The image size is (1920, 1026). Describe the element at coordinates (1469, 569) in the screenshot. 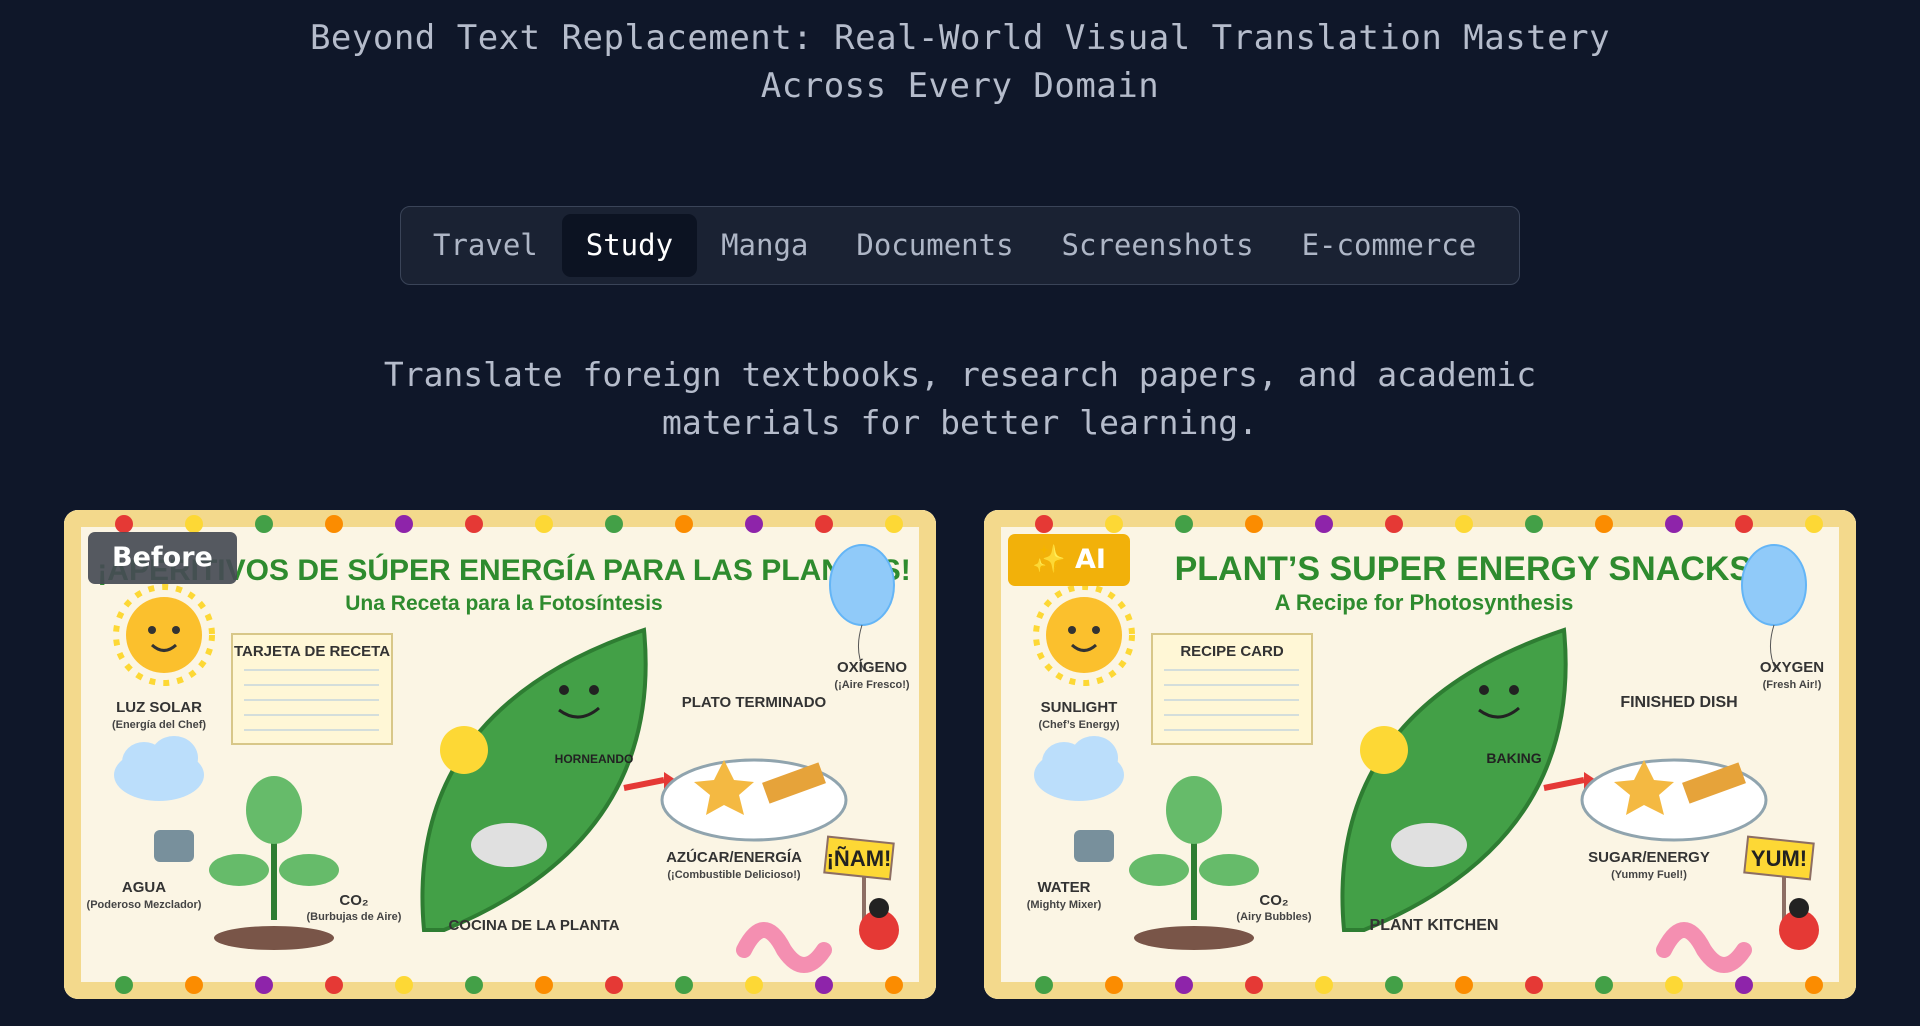

I see `poster-title: PLANT’S SUPER ENERGY SNACKS!` at that location.